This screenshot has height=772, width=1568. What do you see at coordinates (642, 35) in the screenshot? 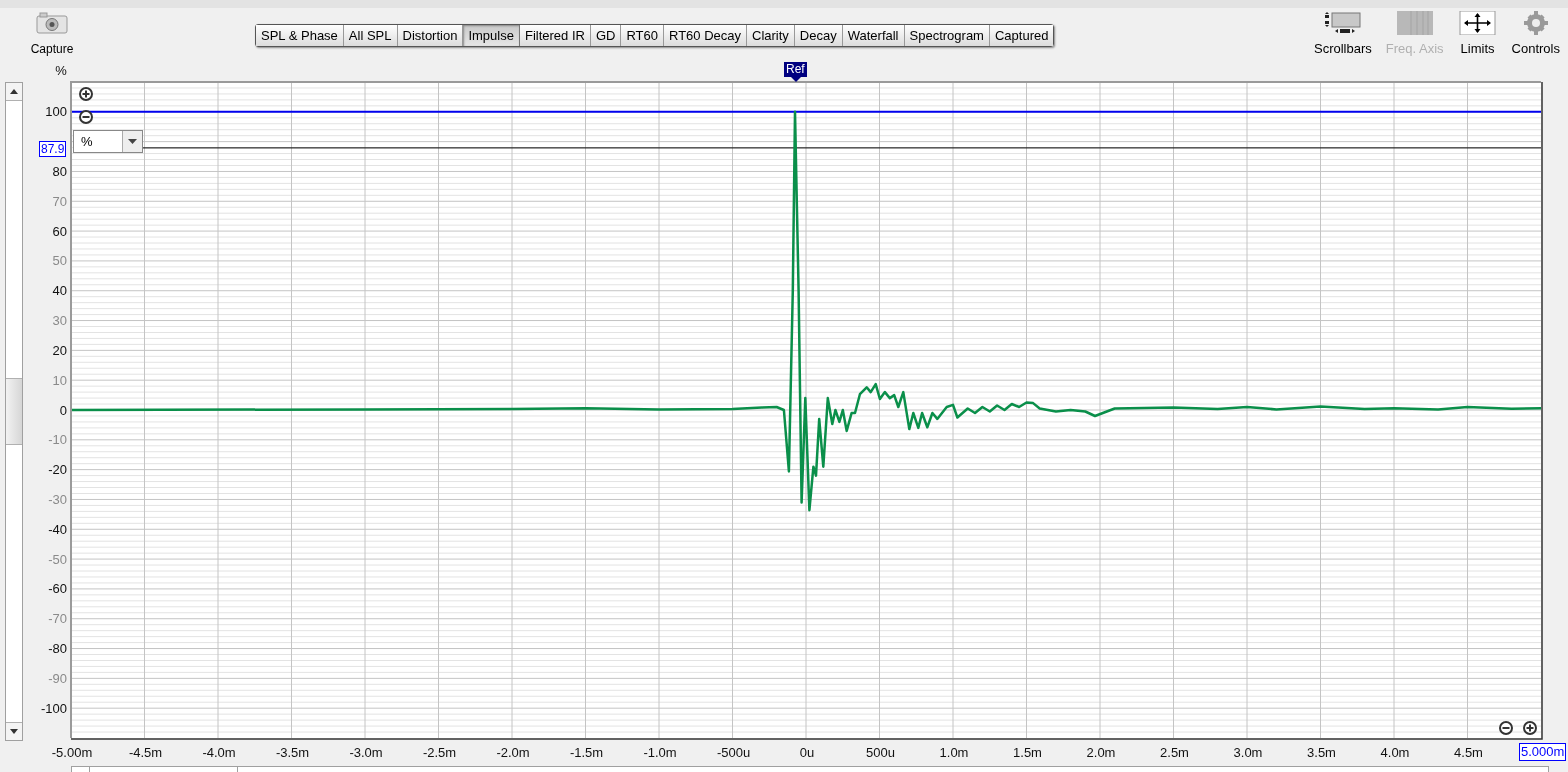
I see `tab: RT60` at bounding box center [642, 35].